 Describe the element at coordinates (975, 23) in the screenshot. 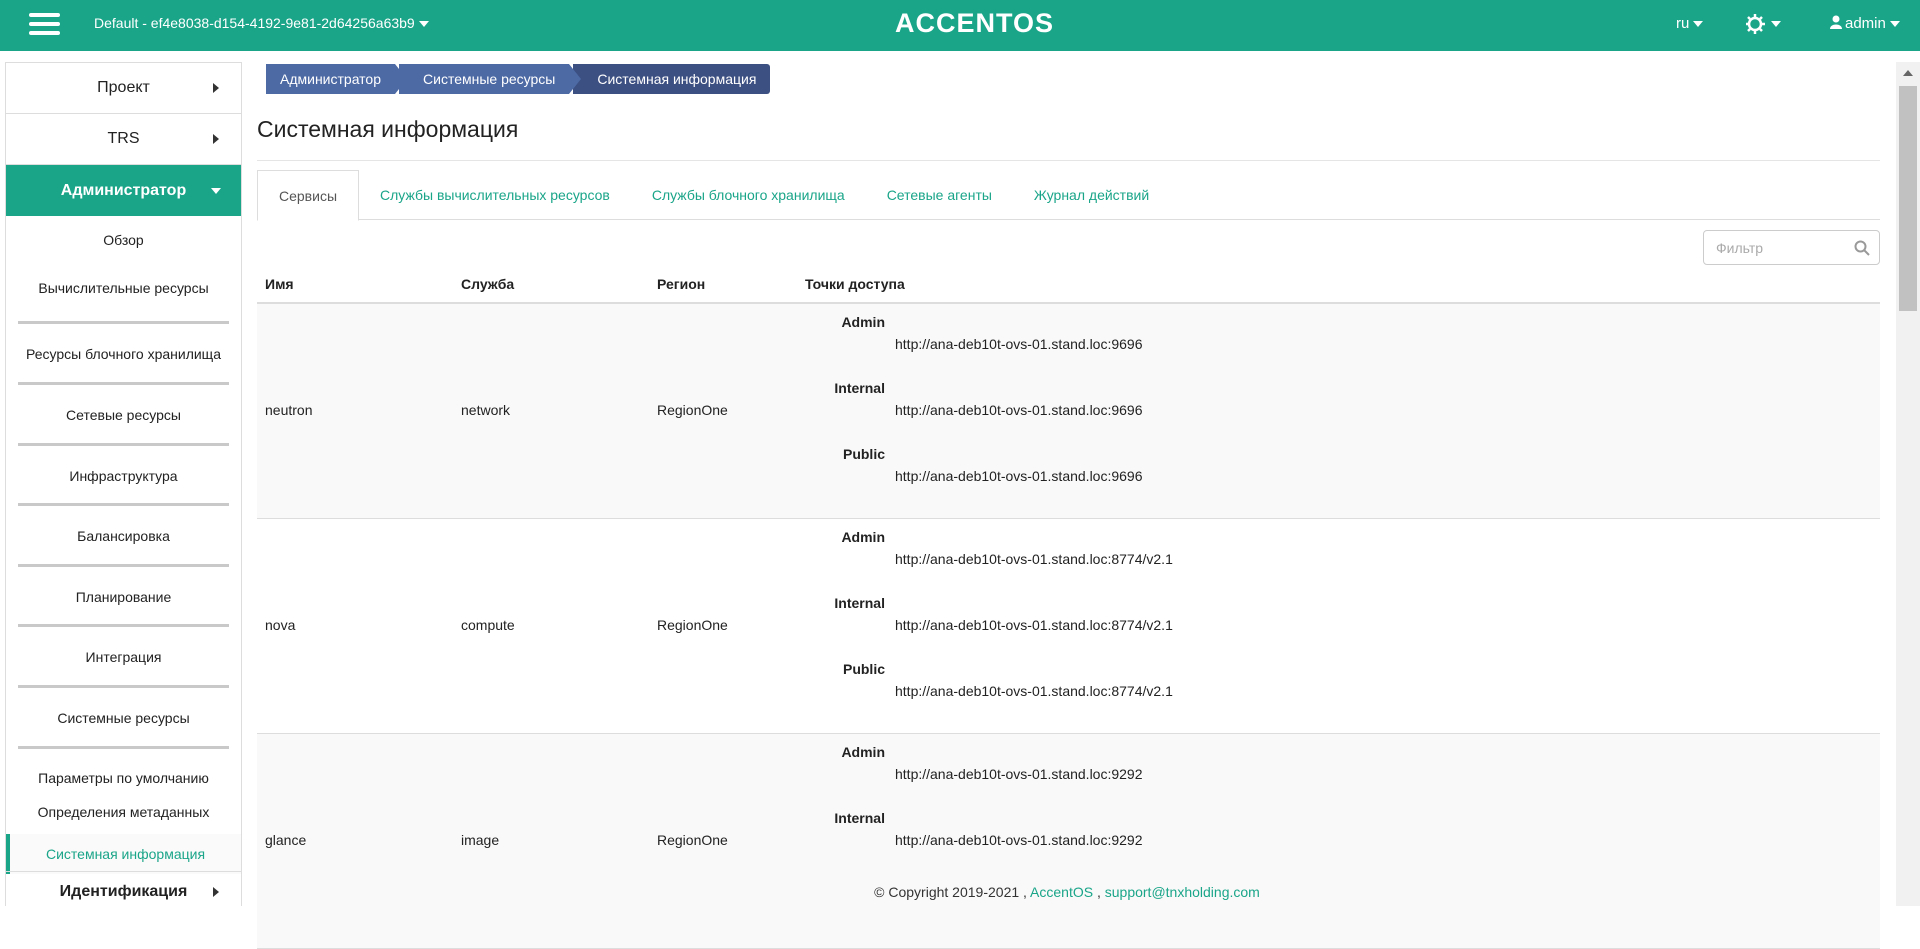

I see `brand-logo: ACCENTOS` at that location.